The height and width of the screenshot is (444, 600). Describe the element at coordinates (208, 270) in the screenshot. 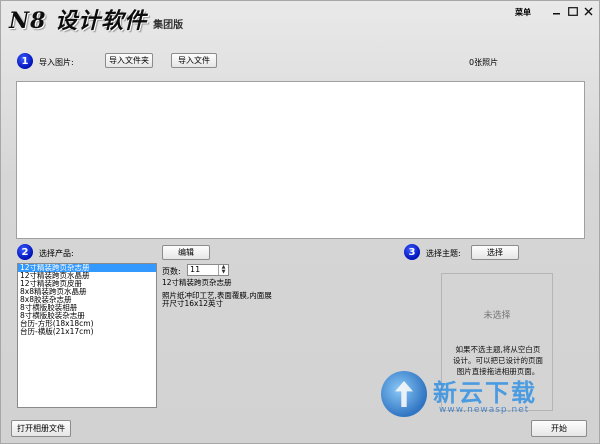

I see `pages-stepper: 11 ▲ ▼` at that location.